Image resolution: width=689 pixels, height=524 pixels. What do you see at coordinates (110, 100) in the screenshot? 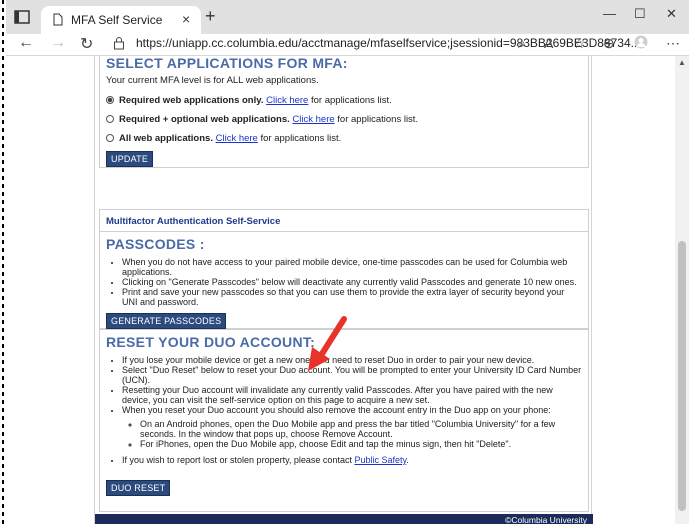
I see `radio-required-only` at bounding box center [110, 100].